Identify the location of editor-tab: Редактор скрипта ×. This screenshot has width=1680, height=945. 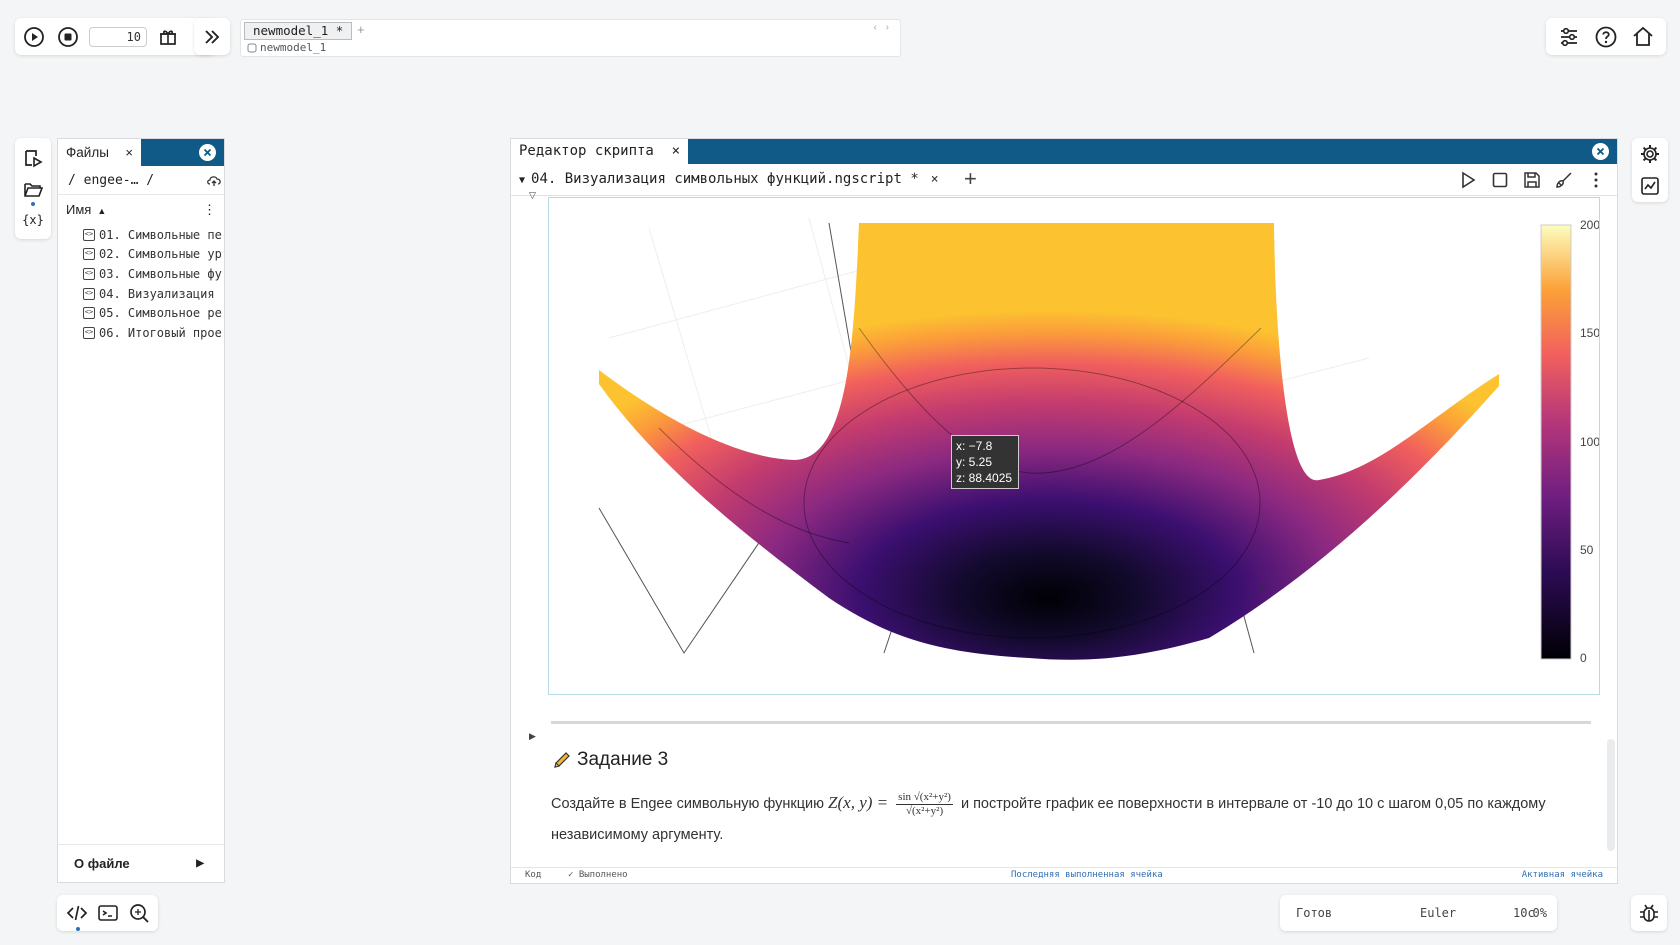
(599, 151).